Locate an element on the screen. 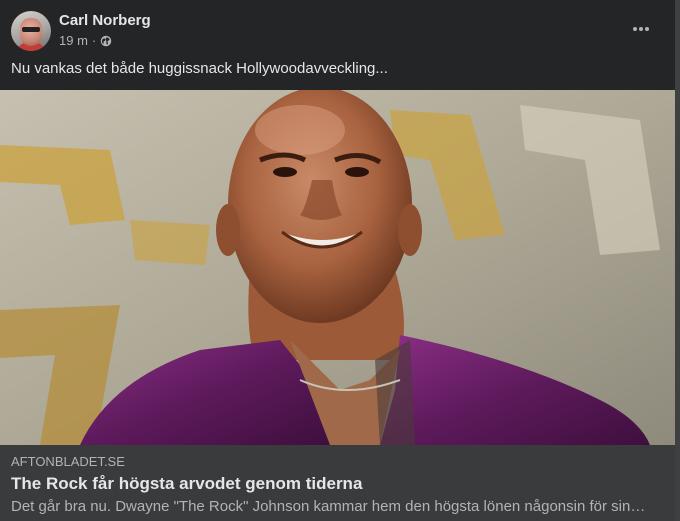 The width and height of the screenshot is (680, 521). more-options-icon is located at coordinates (641, 29).